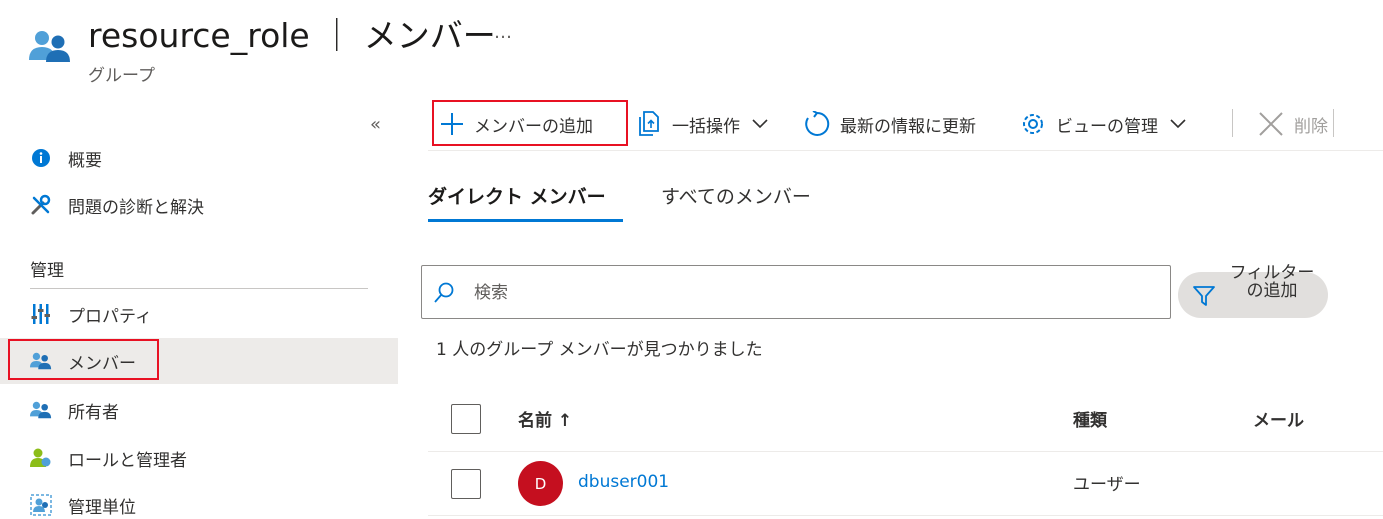 Image resolution: width=1383 pixels, height=519 pixels. Describe the element at coordinates (540, 483) in the screenshot. I see `avatar: D` at that location.